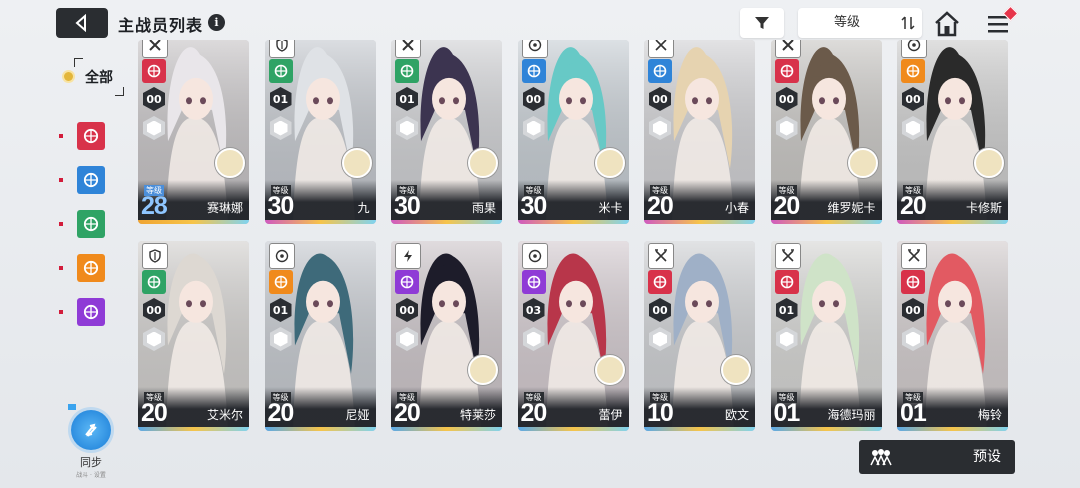  Describe the element at coordinates (860, 23) in the screenshot. I see `sort-selector: 等级` at that location.